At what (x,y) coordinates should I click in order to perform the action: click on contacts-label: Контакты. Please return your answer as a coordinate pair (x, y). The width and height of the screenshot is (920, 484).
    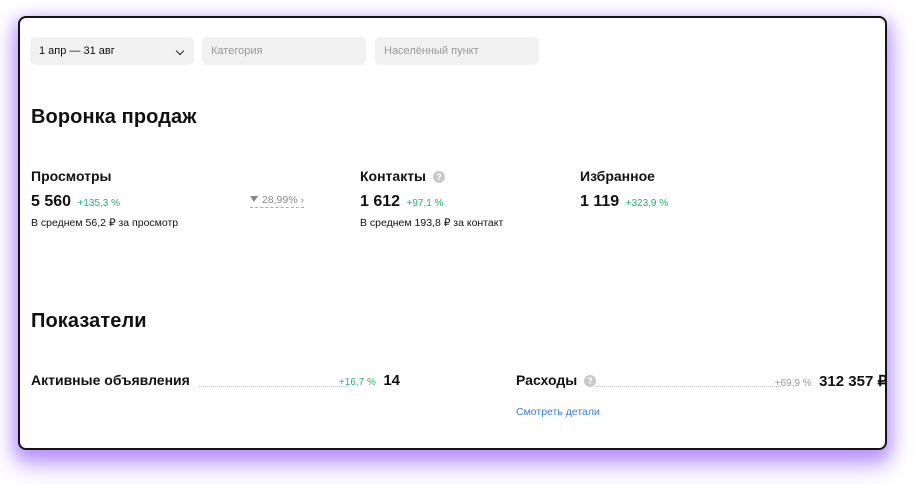
    Looking at the image, I should click on (393, 176).